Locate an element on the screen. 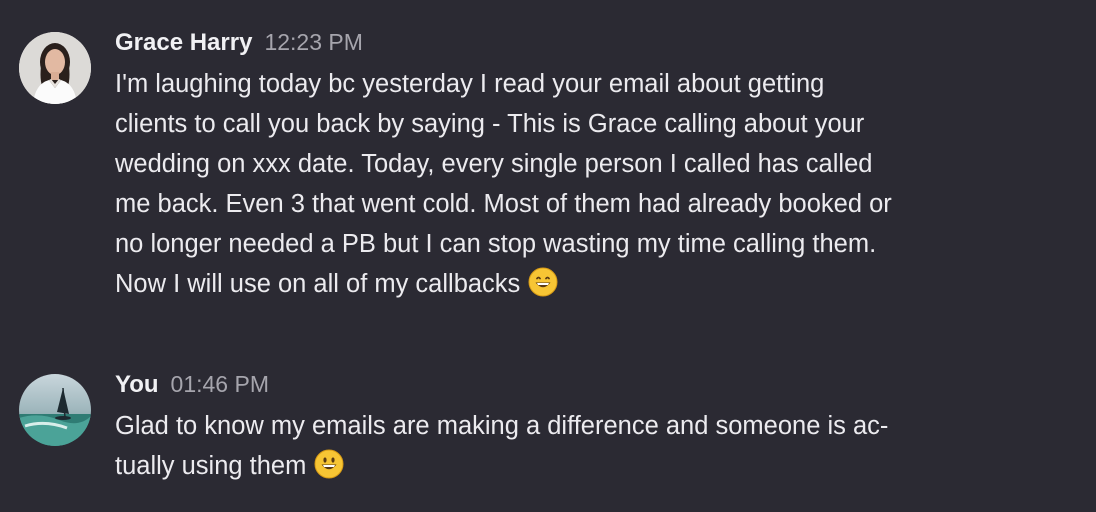 Image resolution: width=1096 pixels, height=512 pixels. message-last-line: tually using them is located at coordinates (595, 466).